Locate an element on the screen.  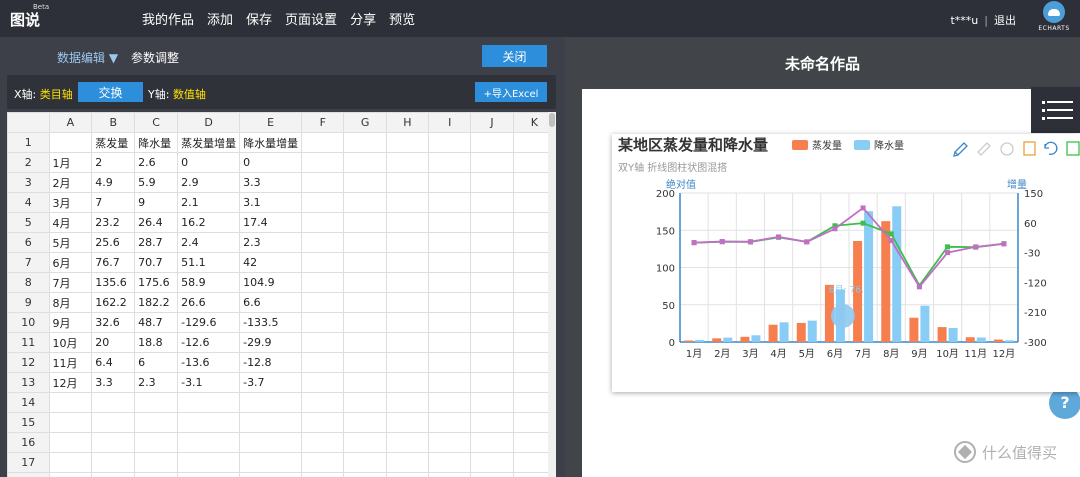
row-header: 2 is located at coordinates (28, 162).